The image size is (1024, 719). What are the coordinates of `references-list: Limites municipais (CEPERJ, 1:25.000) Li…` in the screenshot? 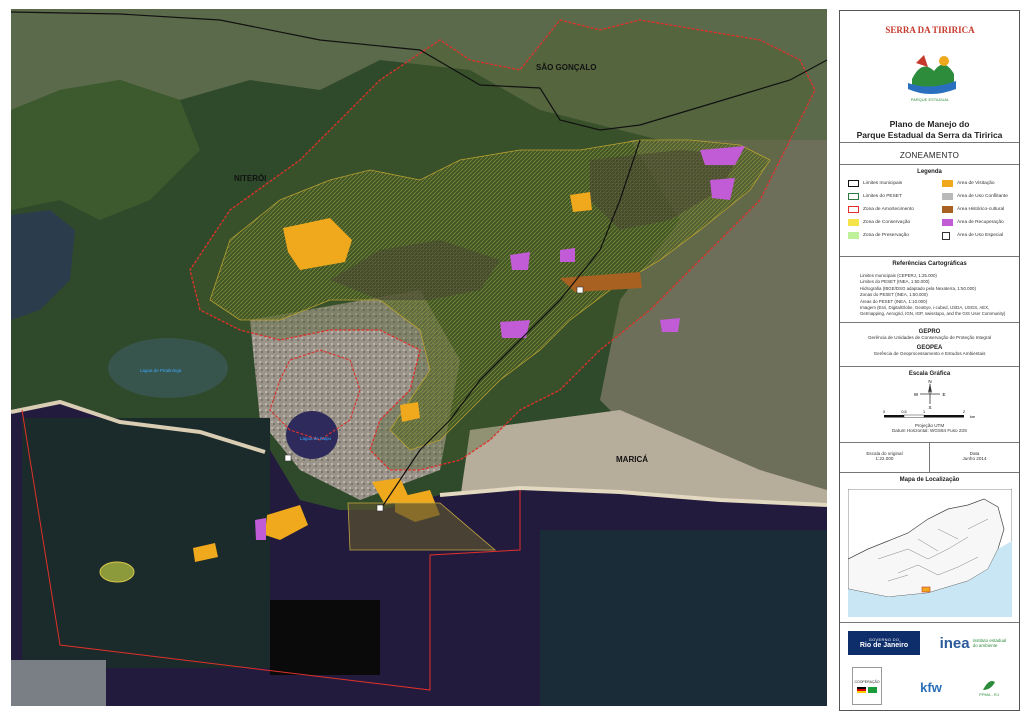 It's located at (937, 295).